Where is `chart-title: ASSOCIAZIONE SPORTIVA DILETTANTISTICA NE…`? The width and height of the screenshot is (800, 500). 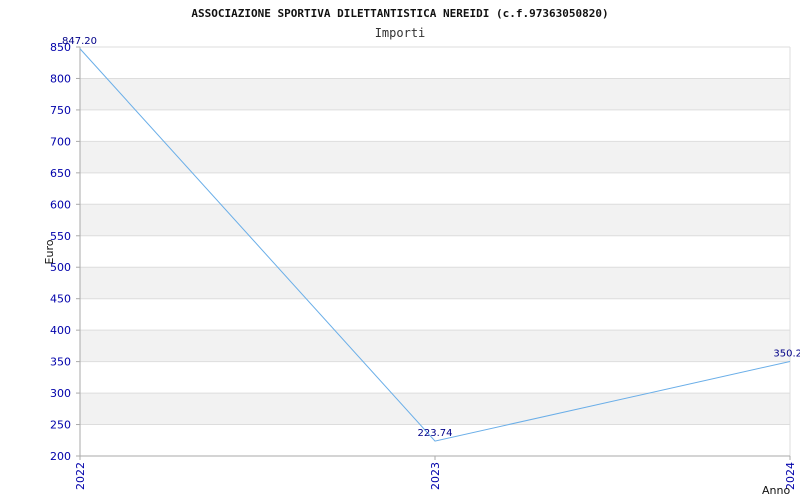
chart-title: ASSOCIAZIONE SPORTIVA DILETTANTISTICA NE… is located at coordinates (399, 13).